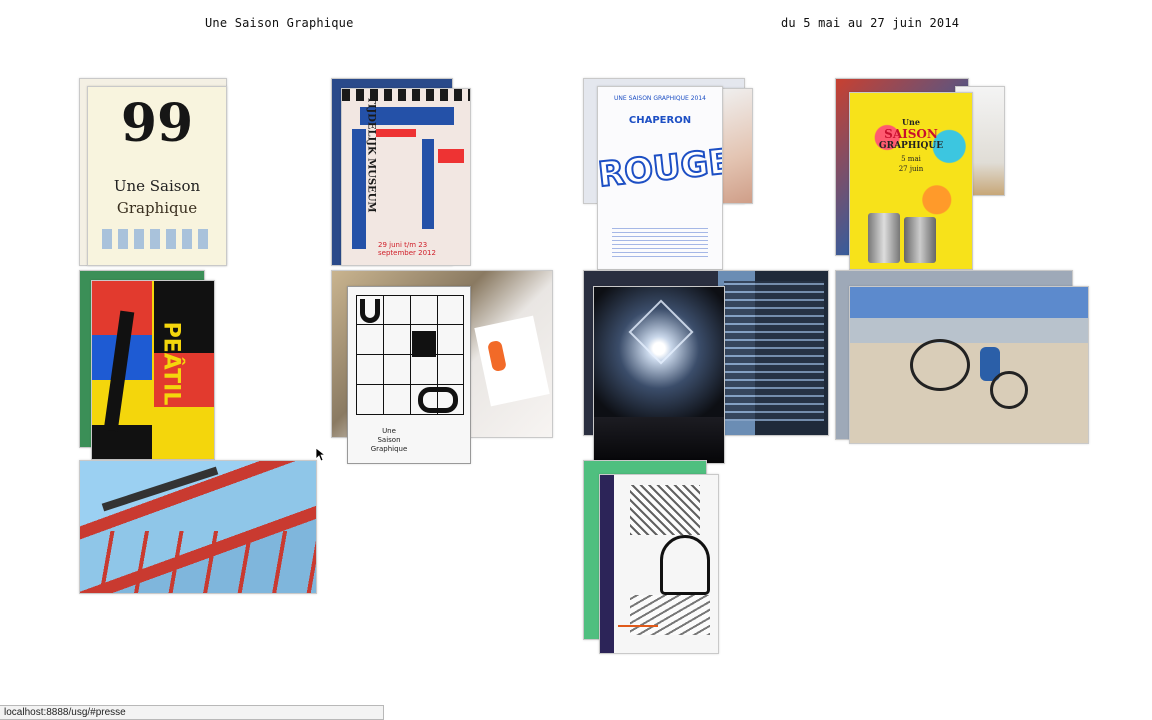  Describe the element at coordinates (659, 375) in the screenshot. I see `photo-cube-performance` at that location.